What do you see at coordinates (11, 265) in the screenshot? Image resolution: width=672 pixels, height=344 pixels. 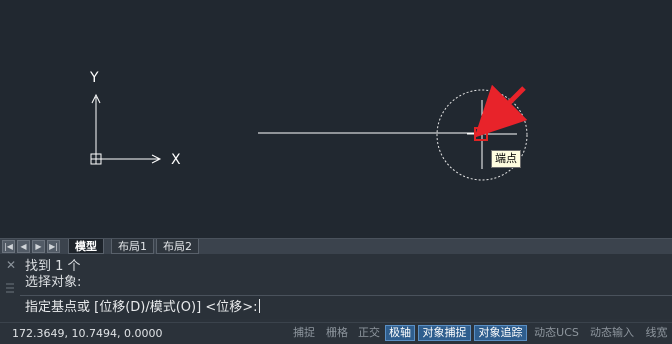 I see `close-icon: ✕` at bounding box center [11, 265].